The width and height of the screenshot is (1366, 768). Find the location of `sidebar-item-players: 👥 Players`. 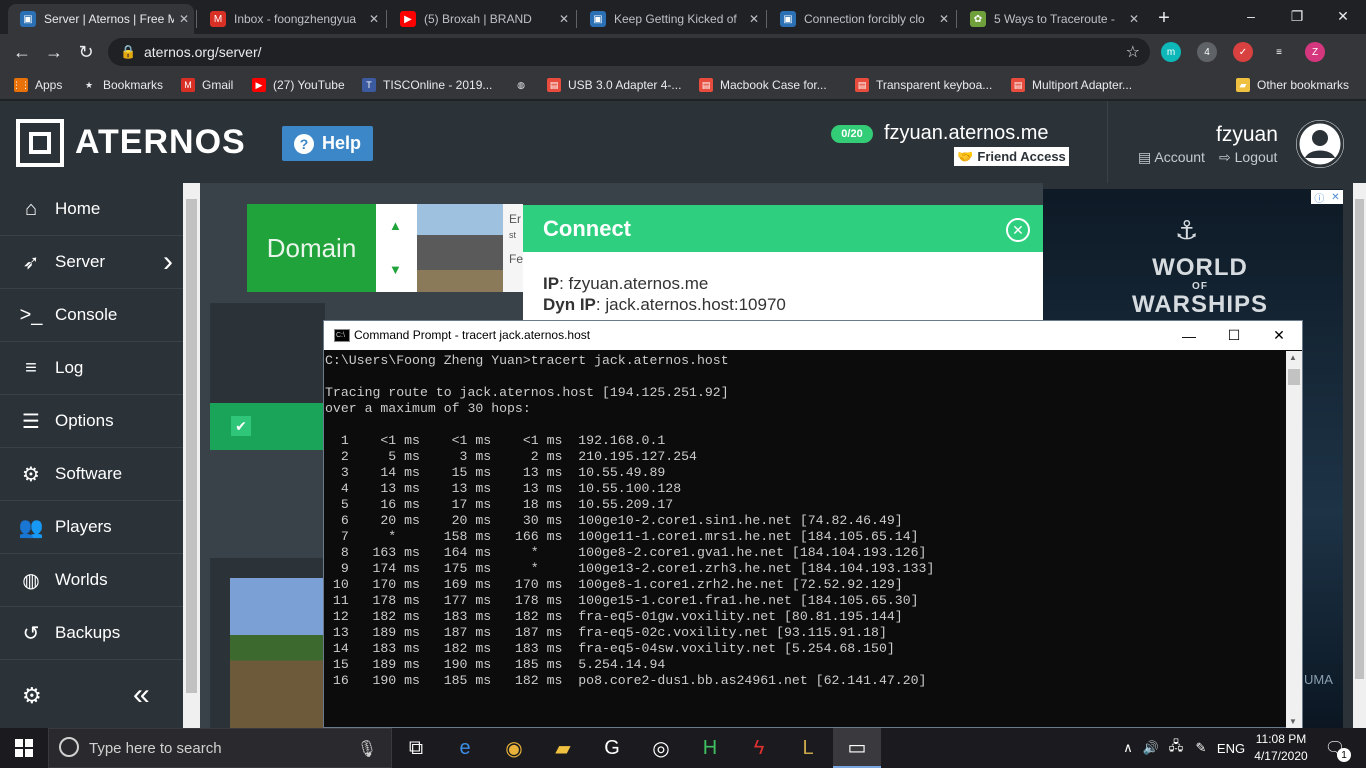

sidebar-item-players: 👥 Players is located at coordinates (91, 527).